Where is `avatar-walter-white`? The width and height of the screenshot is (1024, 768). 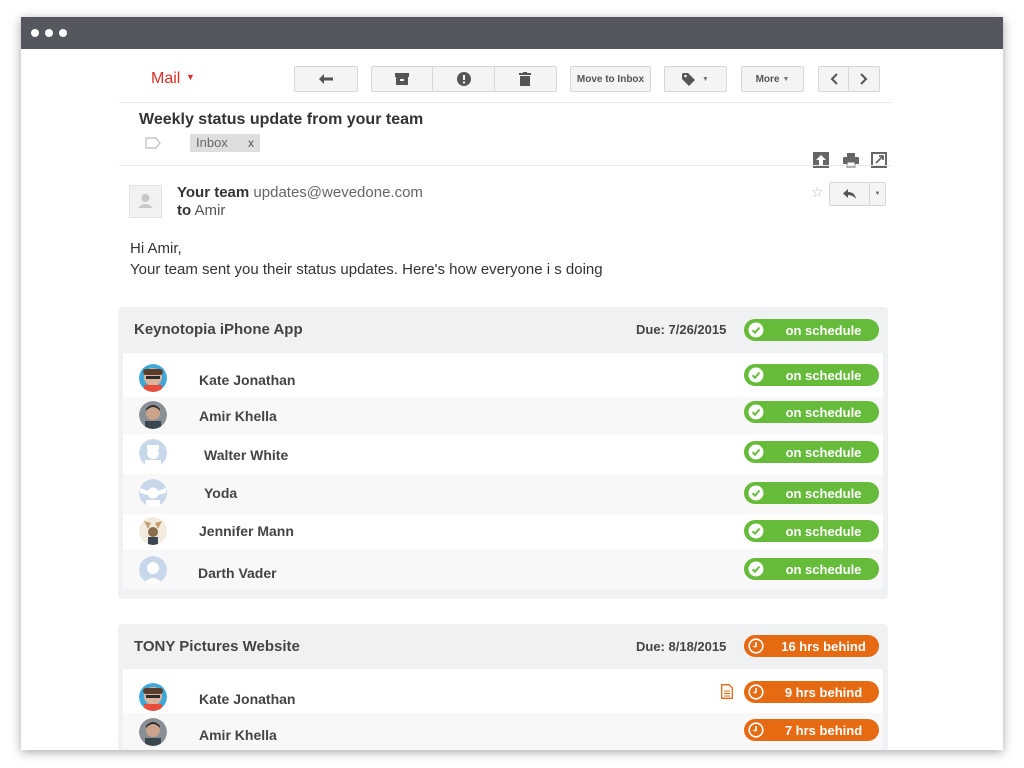
avatar-walter-white is located at coordinates (153, 453).